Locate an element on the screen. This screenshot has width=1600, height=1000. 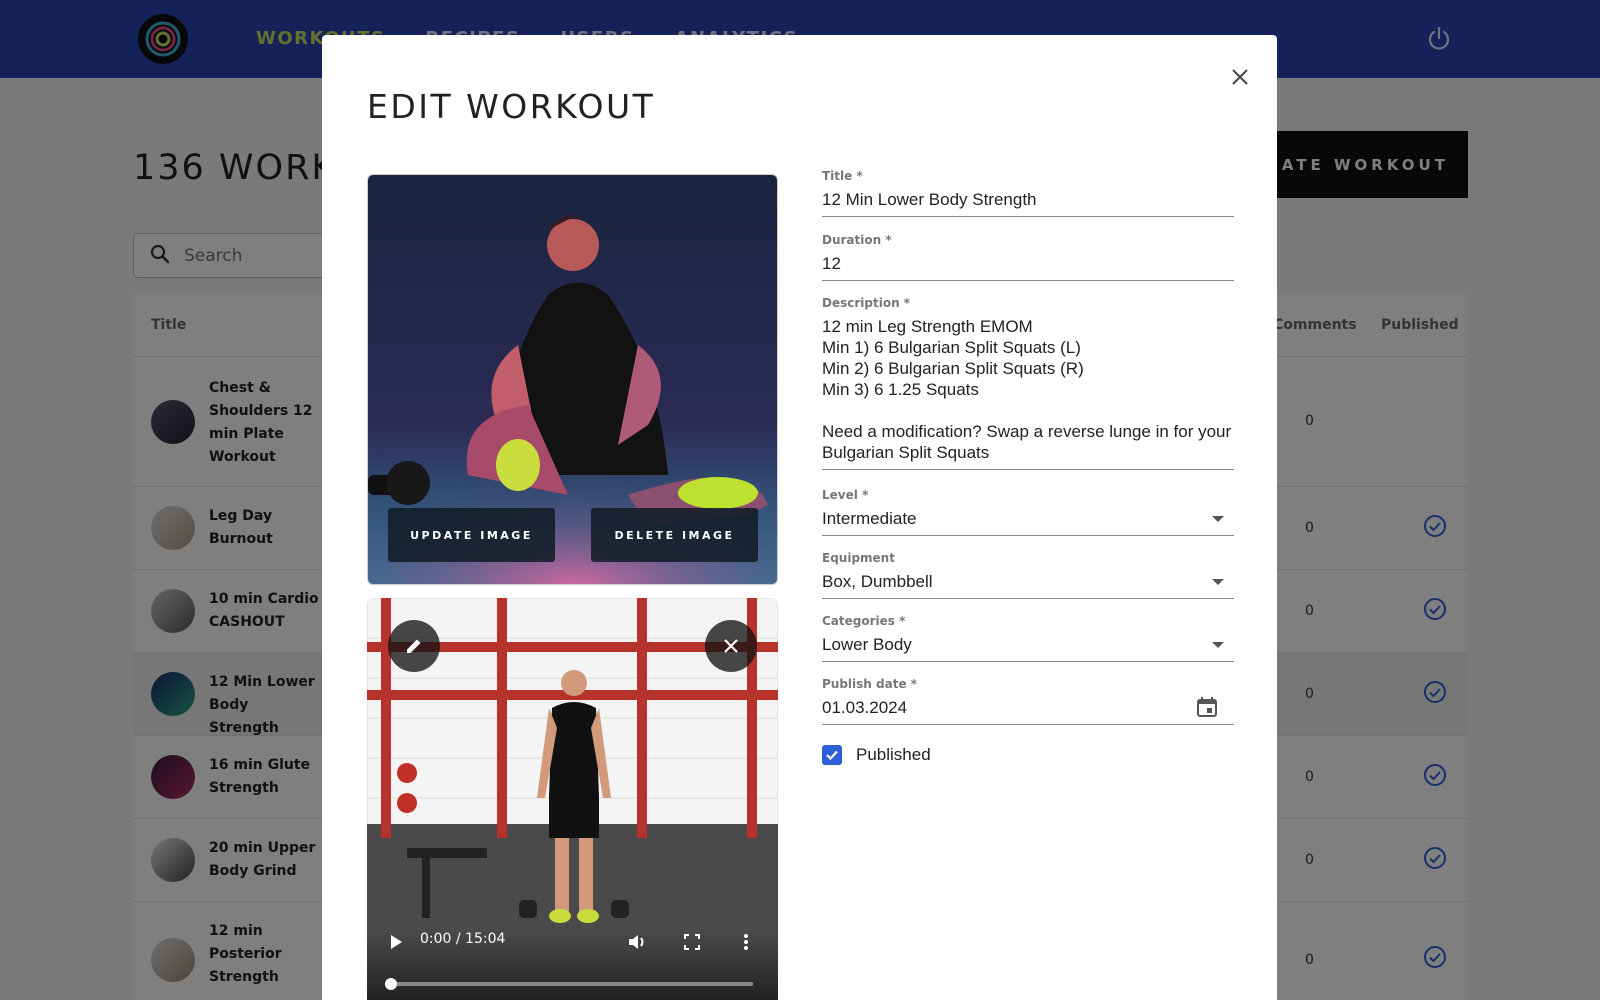
delete-image-button: DELETE IMAGE is located at coordinates (674, 535).